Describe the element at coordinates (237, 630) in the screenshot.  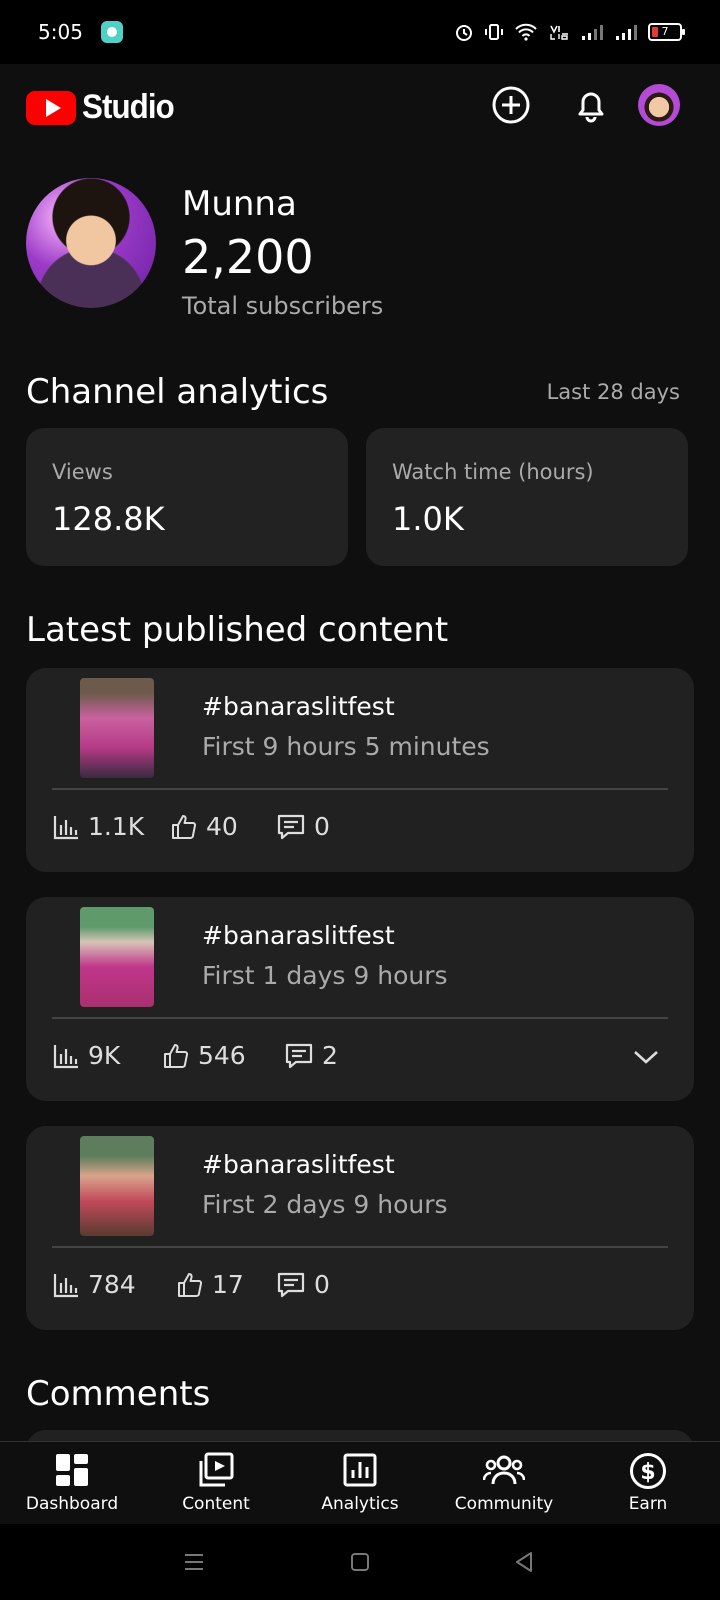
I see `latest-content-title: Latest published content` at that location.